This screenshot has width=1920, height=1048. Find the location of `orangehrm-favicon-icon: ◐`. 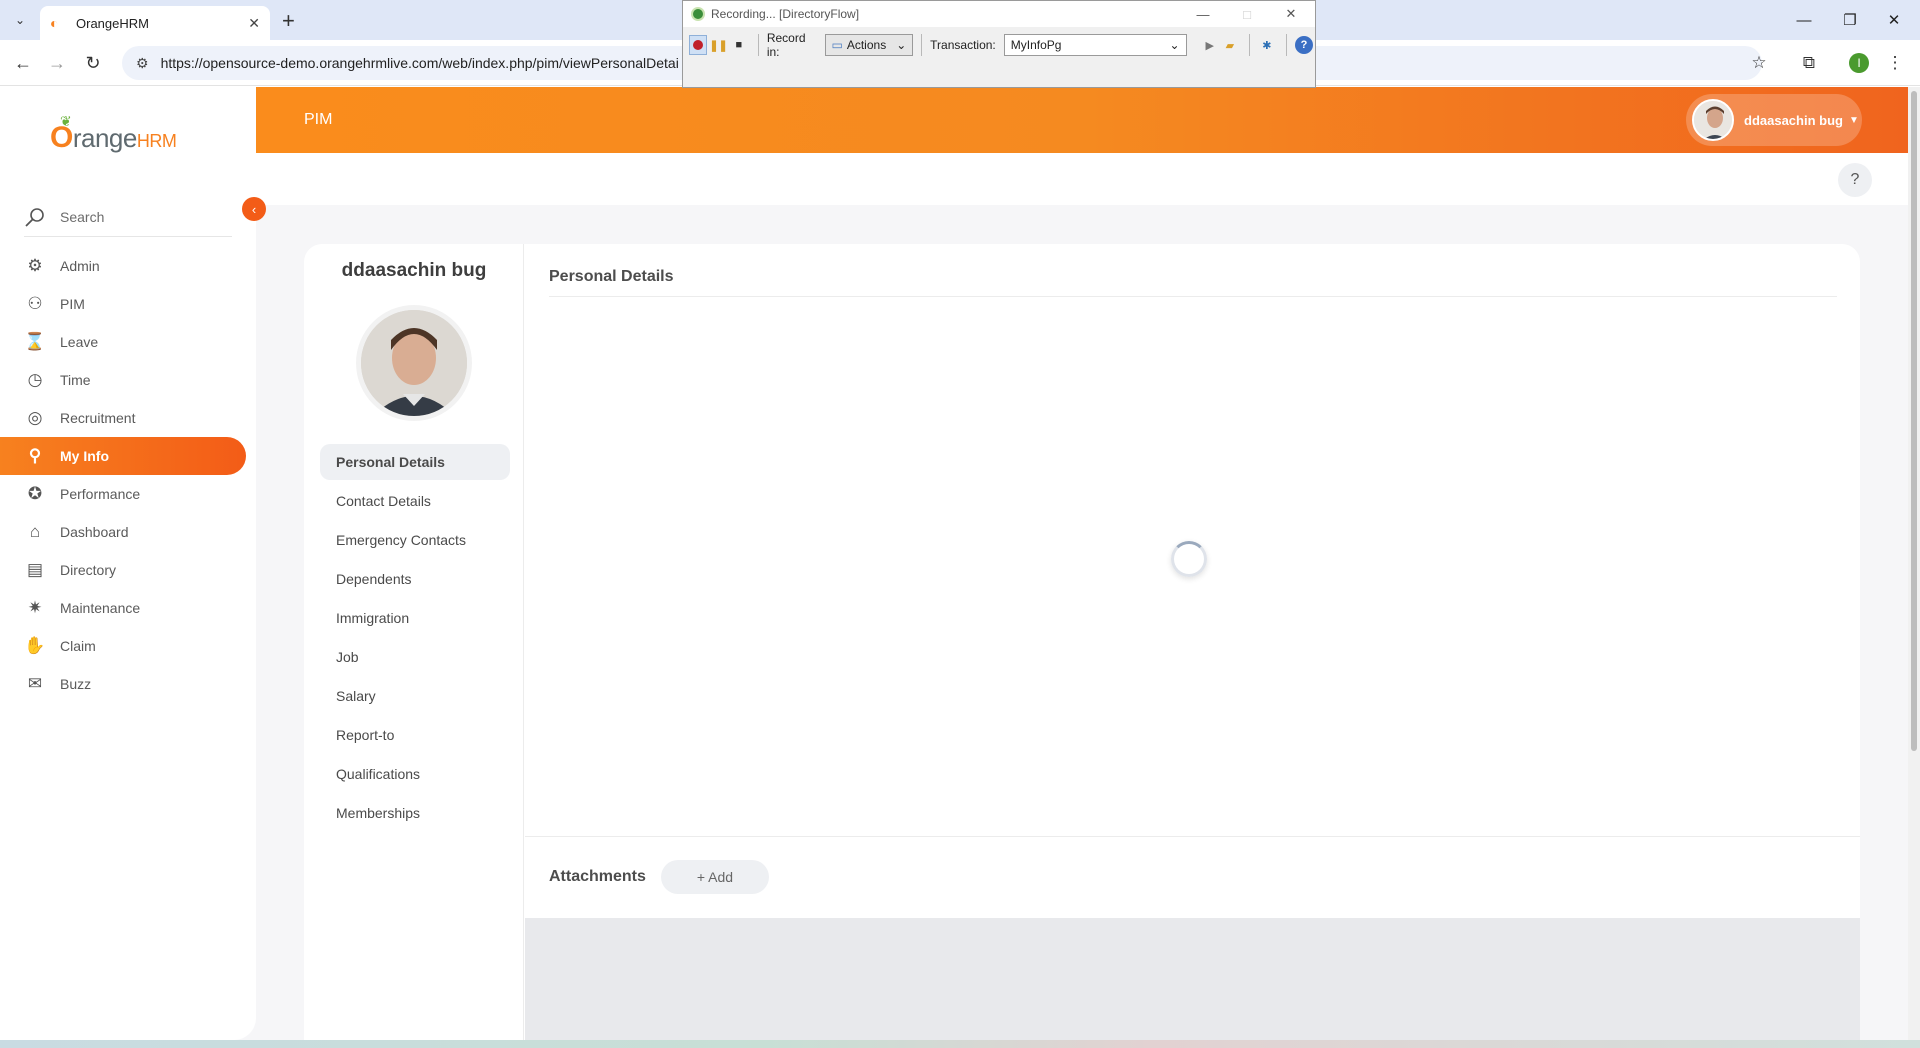

orangehrm-favicon-icon: ◐ is located at coordinates (54, 23).